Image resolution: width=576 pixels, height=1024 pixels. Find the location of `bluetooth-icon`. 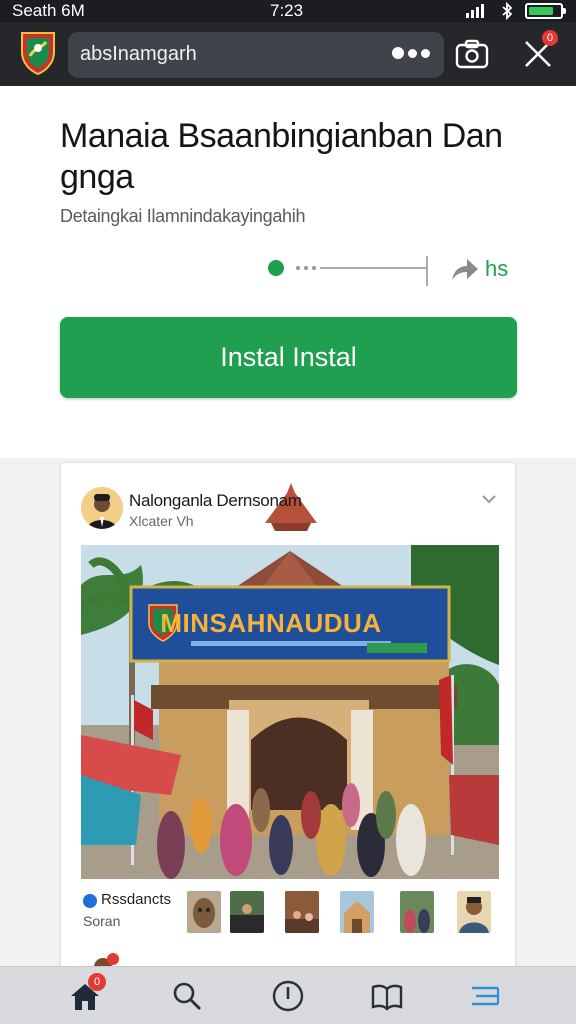

bluetooth-icon is located at coordinates (507, 11).